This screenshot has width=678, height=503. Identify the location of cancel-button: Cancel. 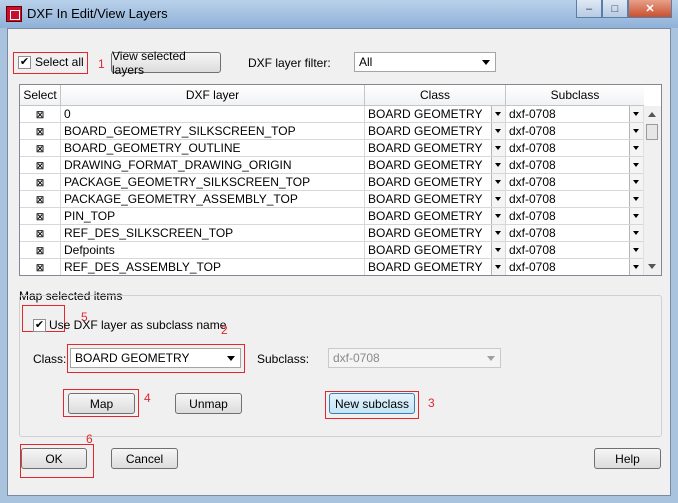
(144, 458).